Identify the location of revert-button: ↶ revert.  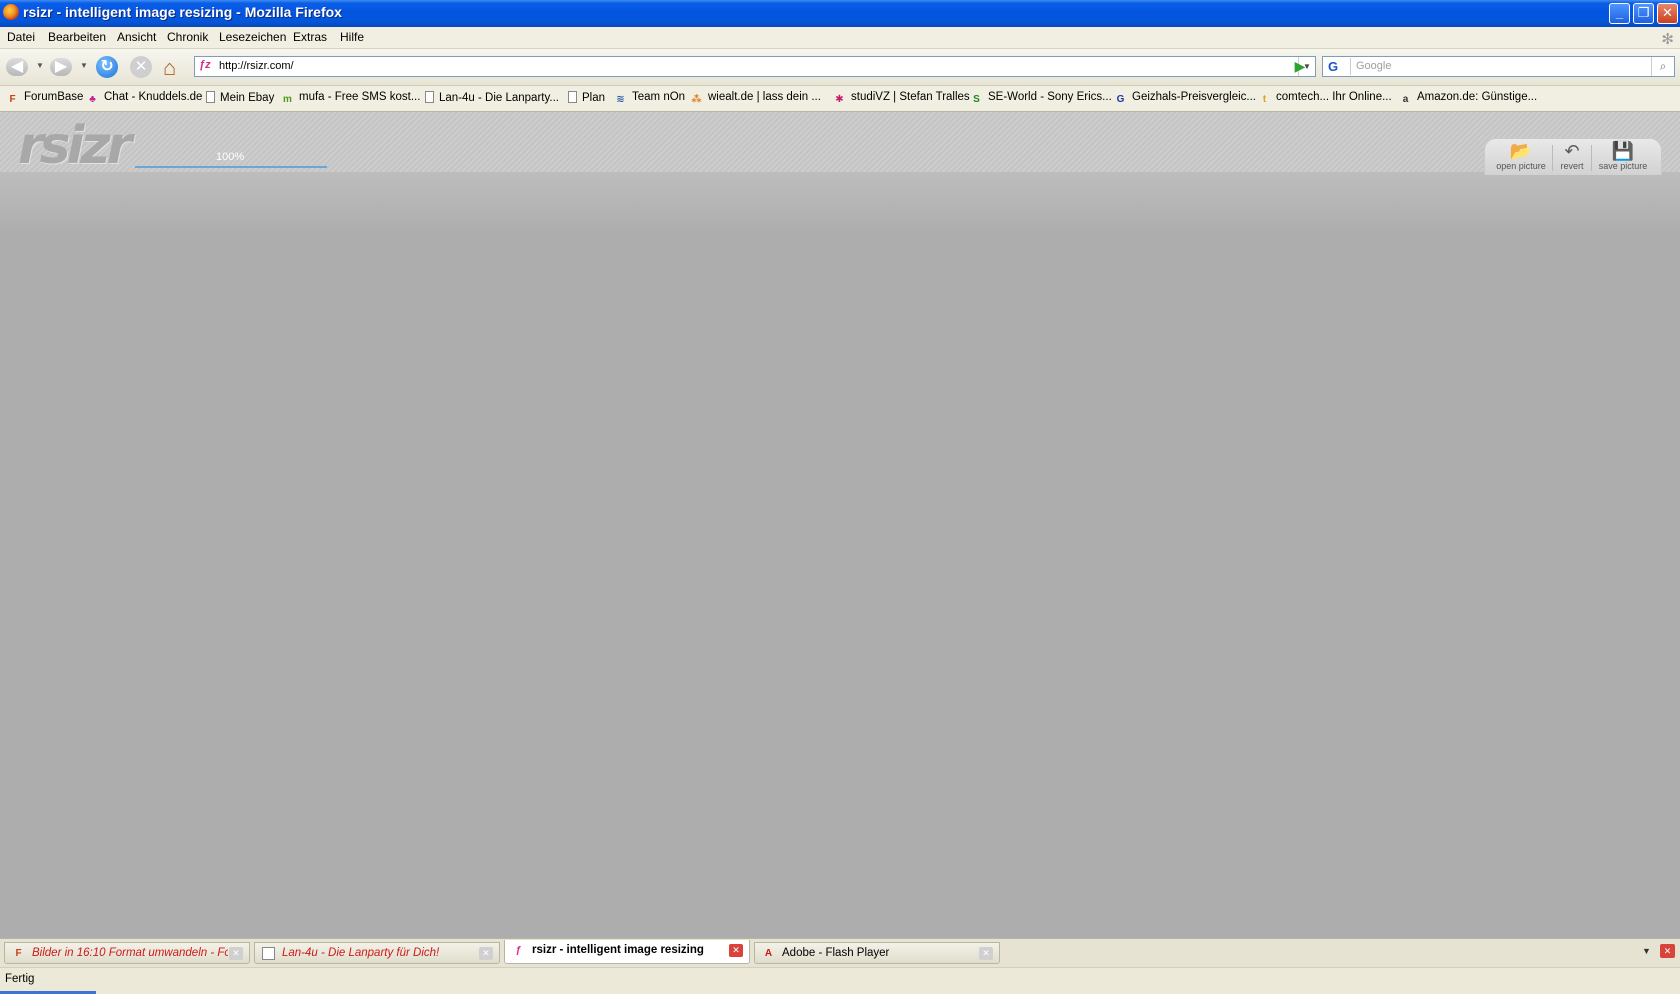
(1572, 156).